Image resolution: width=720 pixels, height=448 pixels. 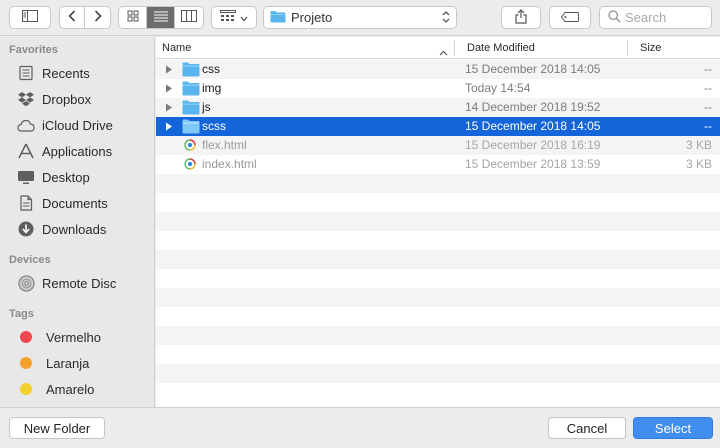 I want to click on group-by-button, so click(x=234, y=17).